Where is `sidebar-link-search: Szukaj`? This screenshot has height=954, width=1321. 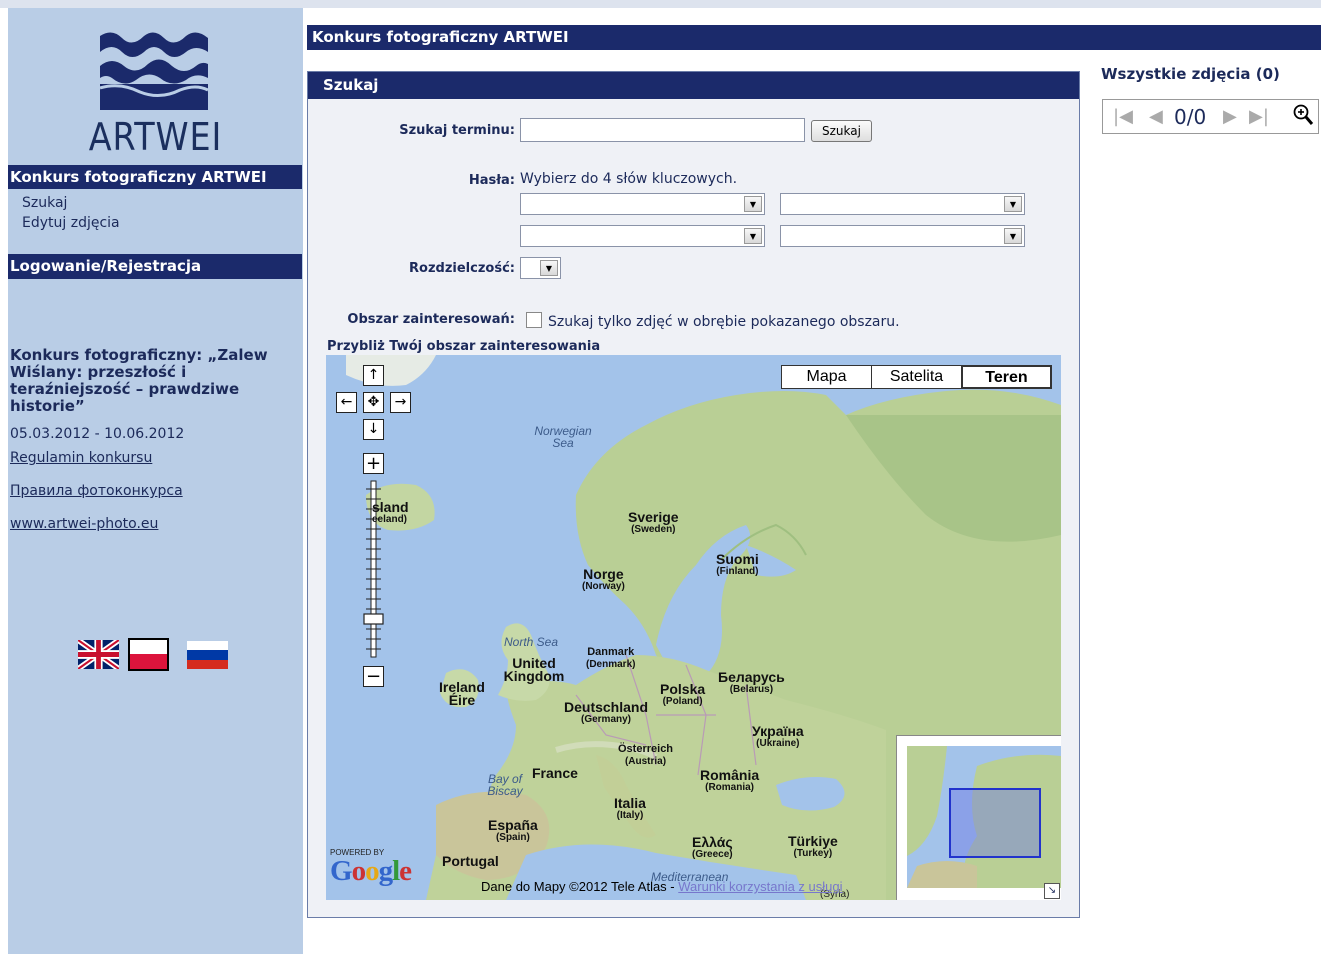 sidebar-link-search: Szukaj is located at coordinates (44, 203).